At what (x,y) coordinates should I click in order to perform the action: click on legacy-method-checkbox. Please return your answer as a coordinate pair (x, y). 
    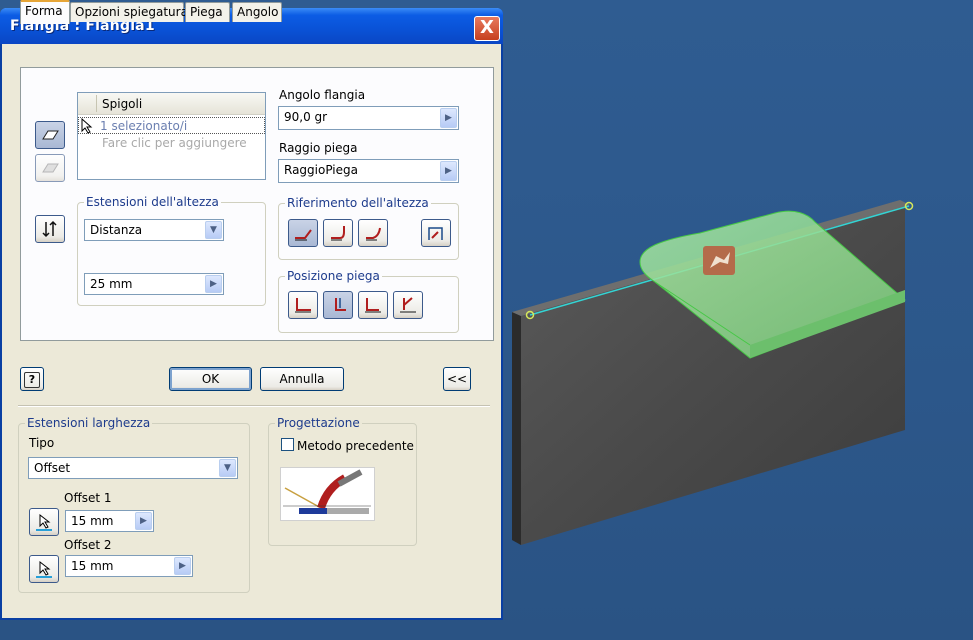
    Looking at the image, I should click on (287, 444).